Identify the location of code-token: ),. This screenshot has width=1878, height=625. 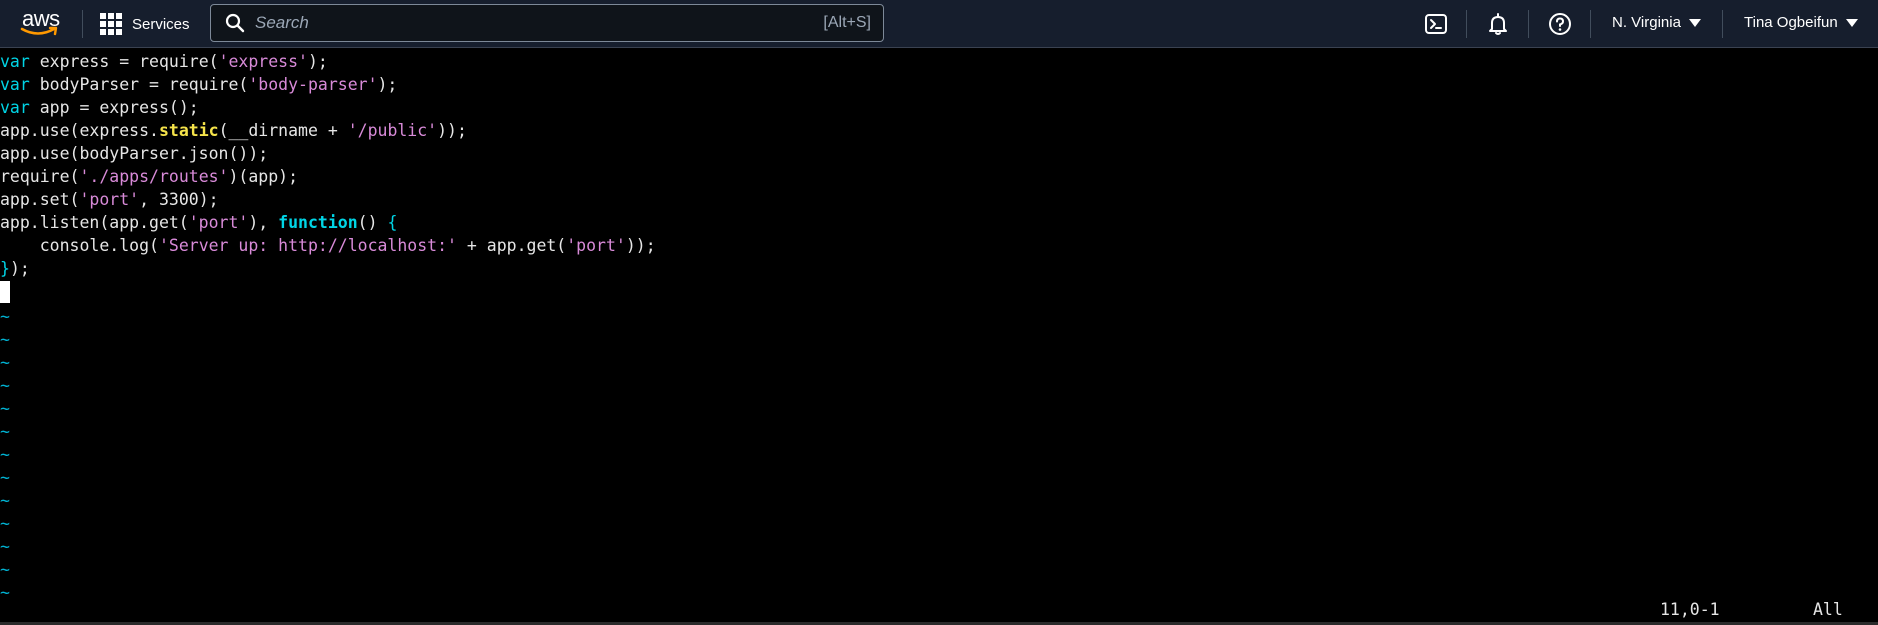
(263, 222).